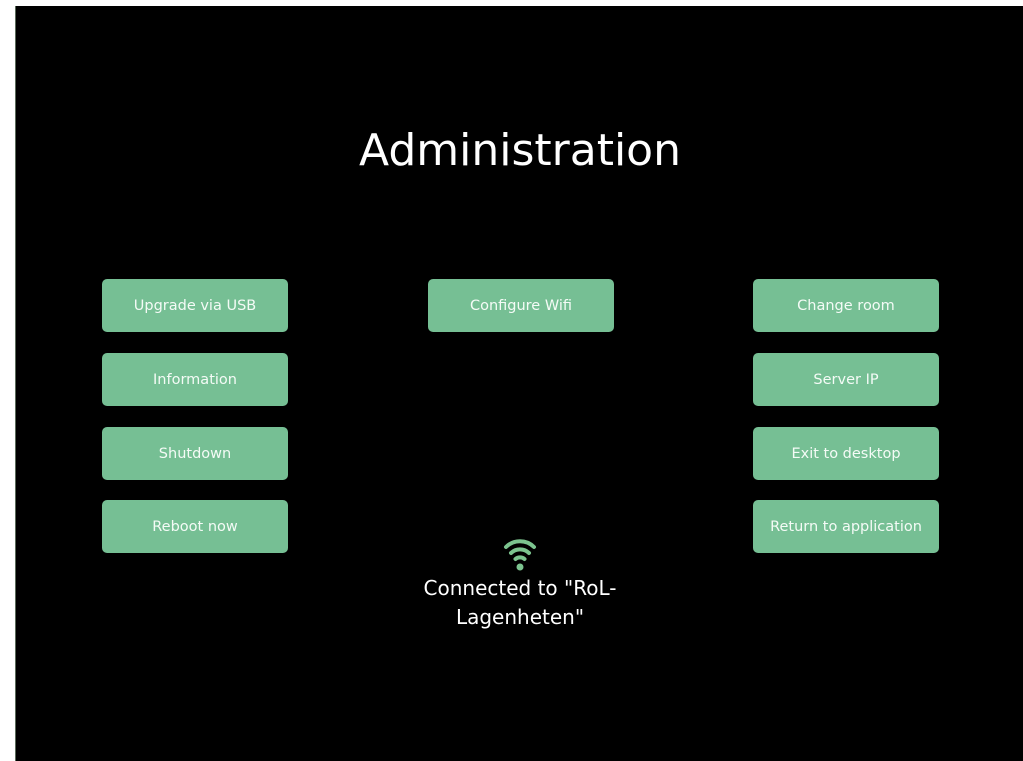 This screenshot has height=761, width=1023. What do you see at coordinates (195, 526) in the screenshot?
I see `reboot-now-button: Reboot now` at bounding box center [195, 526].